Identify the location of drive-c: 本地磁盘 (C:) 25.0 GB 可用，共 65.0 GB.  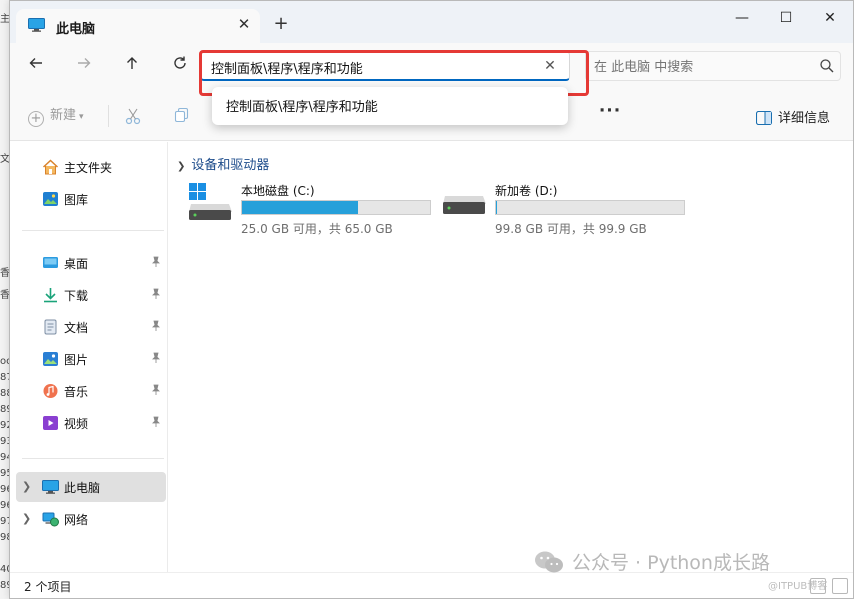
(314, 209).